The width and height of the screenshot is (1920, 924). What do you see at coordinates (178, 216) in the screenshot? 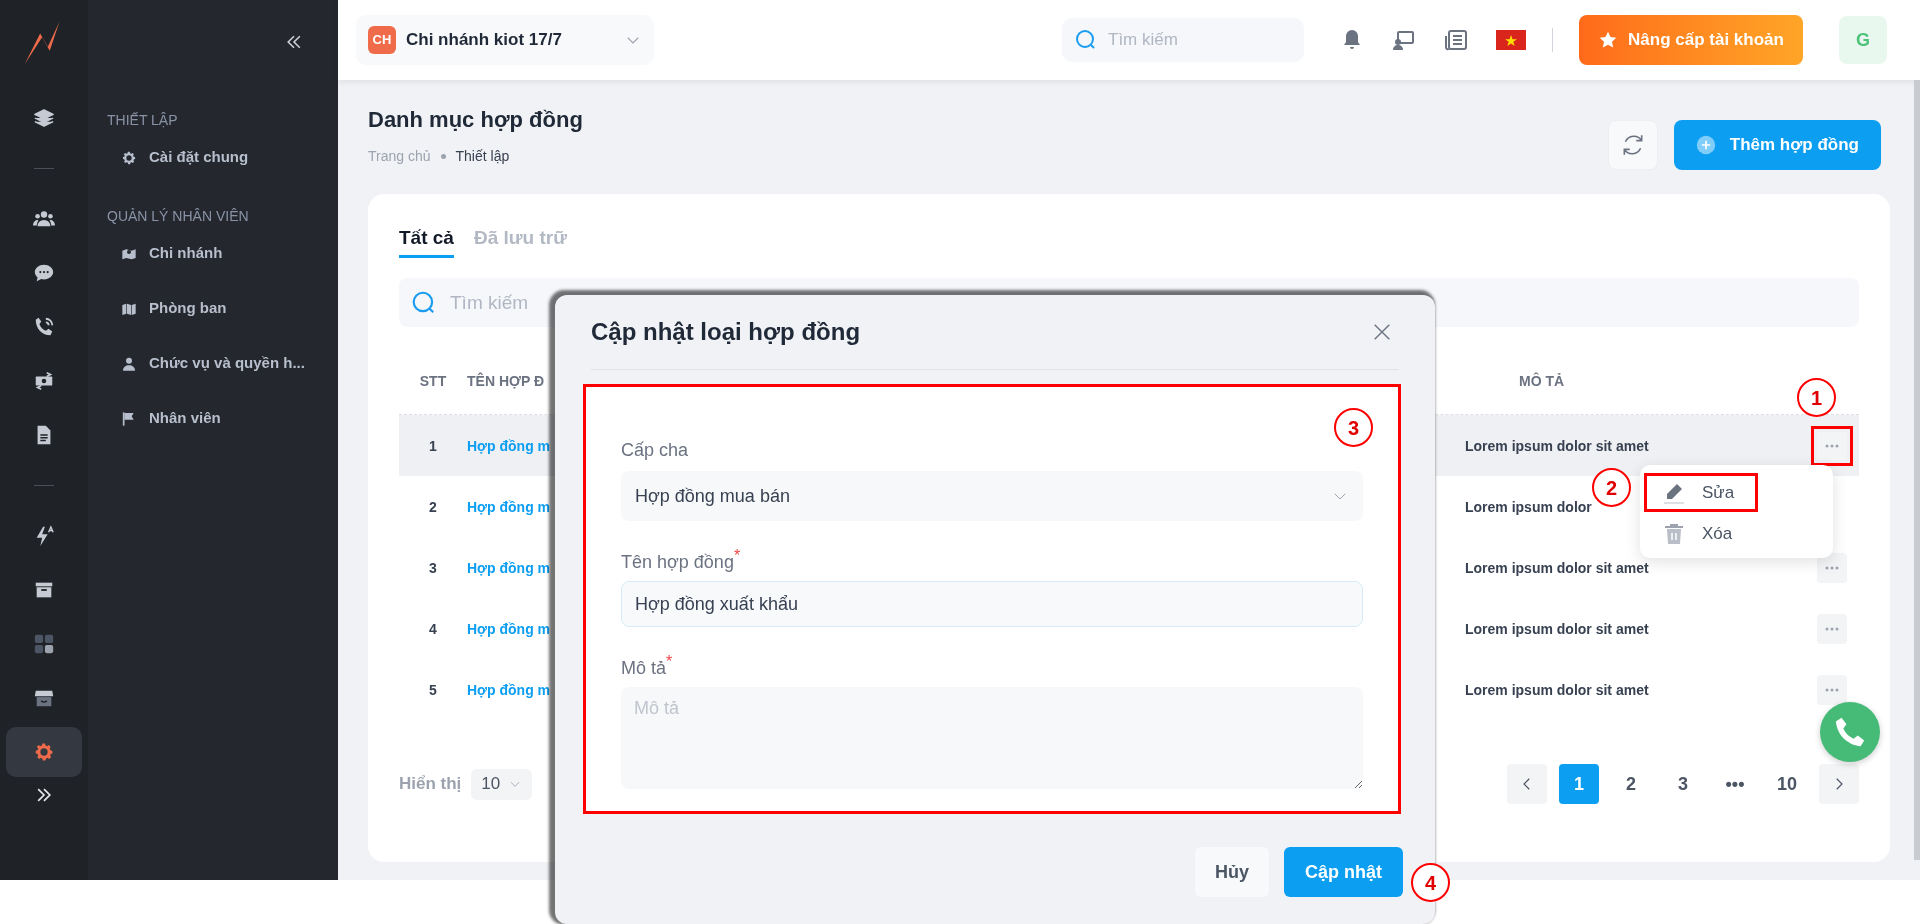
I see `section-heading: QUẢN LÝ NHÂN VIÊN` at bounding box center [178, 216].